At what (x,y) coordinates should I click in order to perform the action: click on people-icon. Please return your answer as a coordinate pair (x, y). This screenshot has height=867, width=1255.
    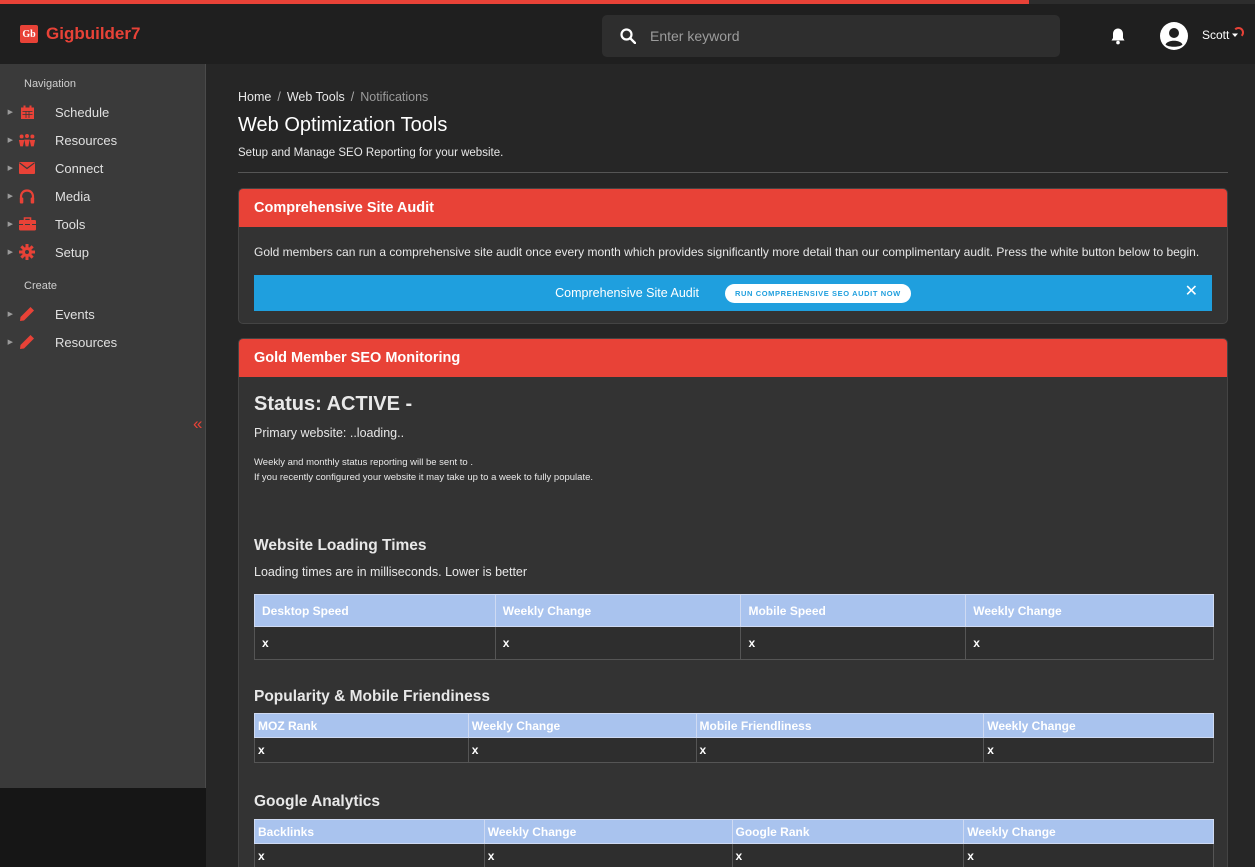
    Looking at the image, I should click on (27, 140).